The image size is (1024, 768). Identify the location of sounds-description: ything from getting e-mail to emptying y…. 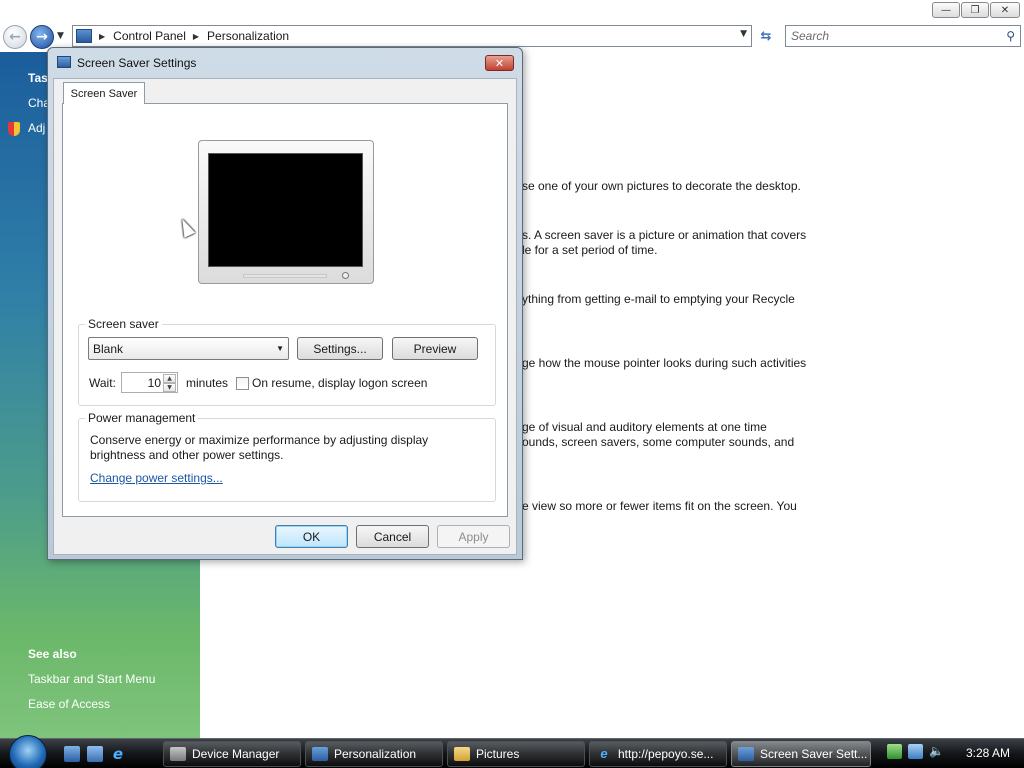
(658, 299).